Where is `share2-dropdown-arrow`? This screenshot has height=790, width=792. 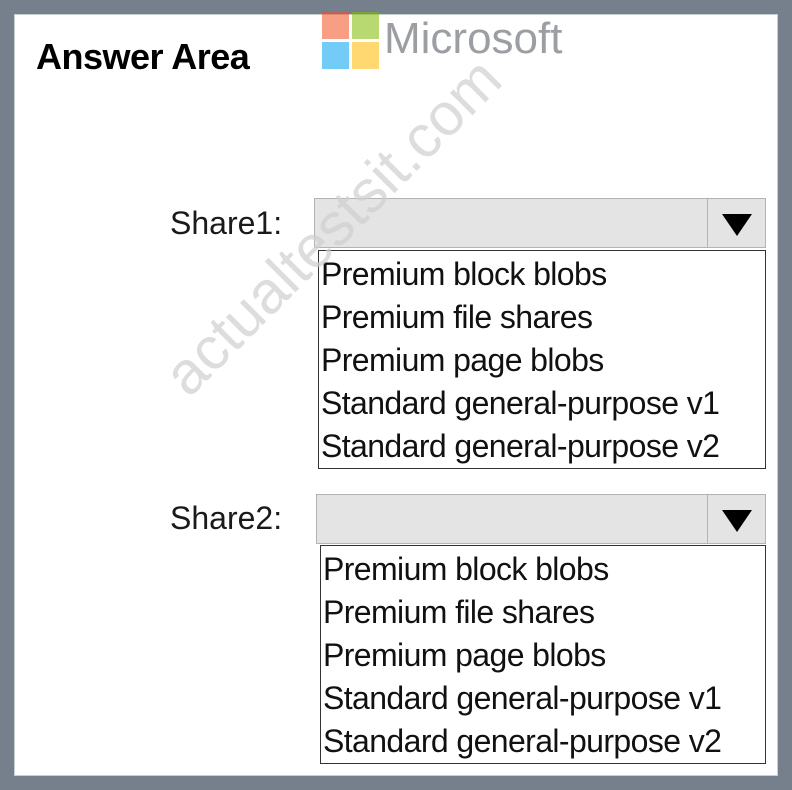
share2-dropdown-arrow is located at coordinates (736, 519).